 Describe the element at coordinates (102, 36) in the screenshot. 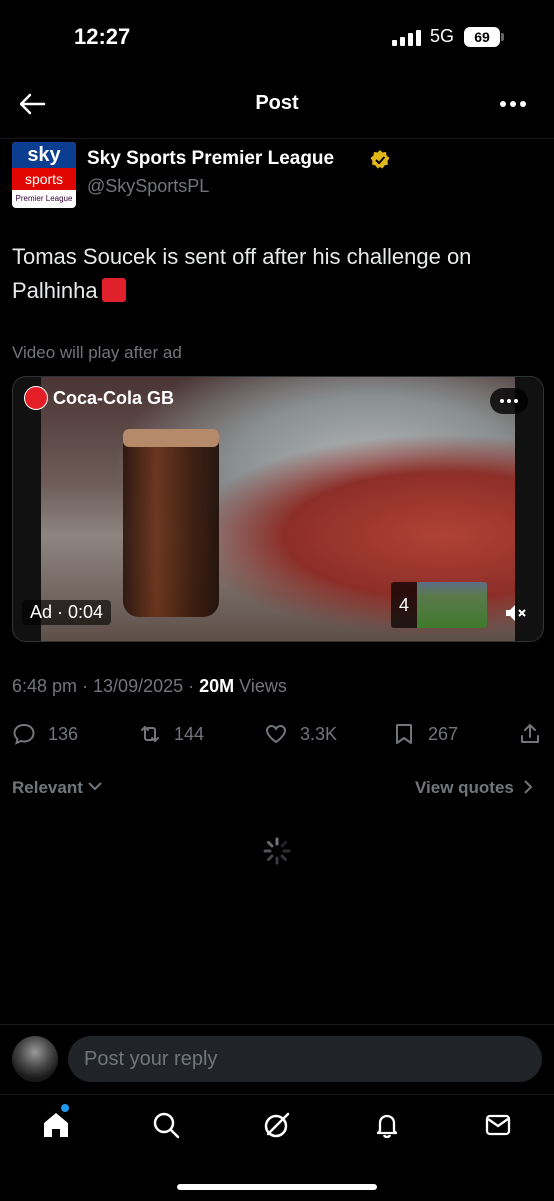

I see `status-time: 12:27` at that location.